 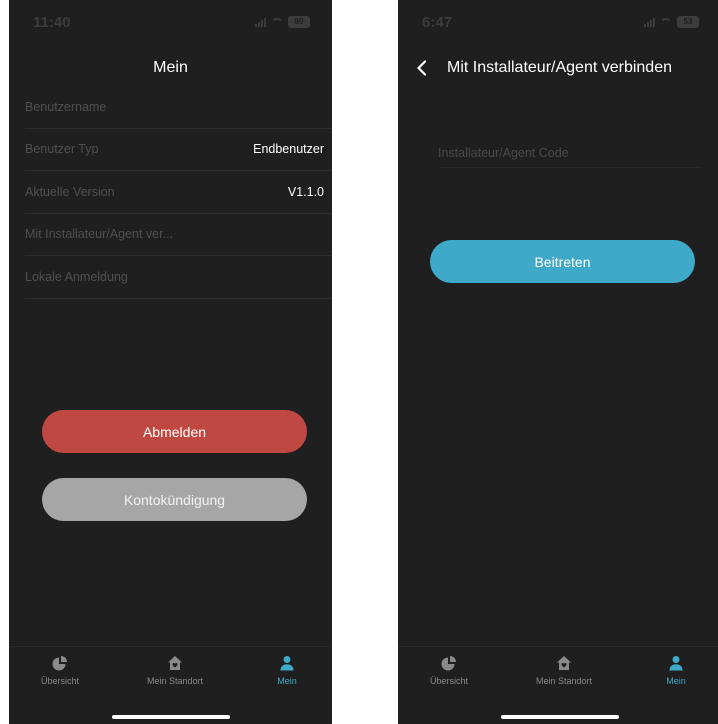 What do you see at coordinates (170, 22) in the screenshot?
I see `status-bar: 11:40 80` at bounding box center [170, 22].